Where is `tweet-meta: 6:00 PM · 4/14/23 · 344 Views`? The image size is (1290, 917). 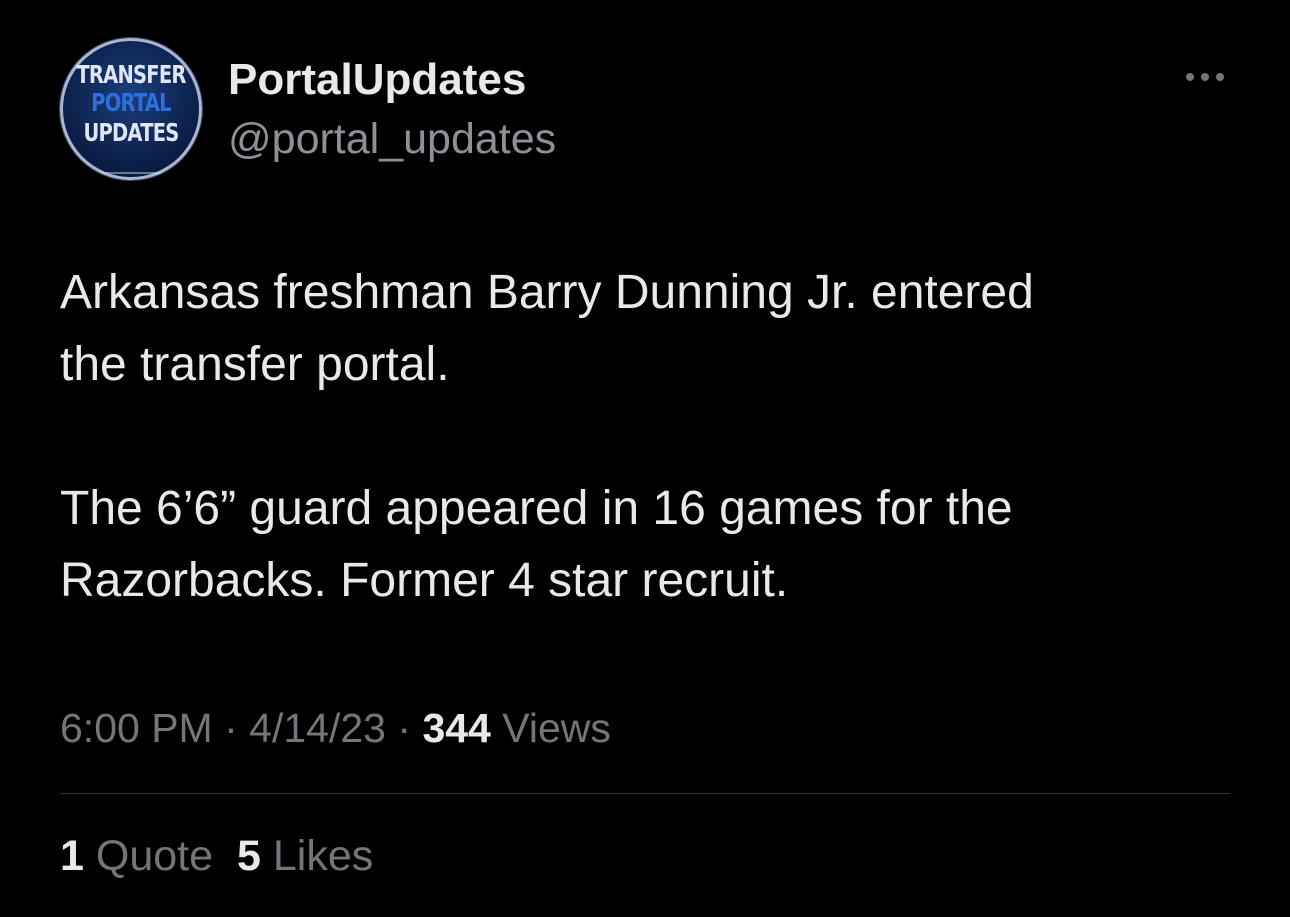
tweet-meta: 6:00 PM · 4/14/23 · 344 Views is located at coordinates (335, 728).